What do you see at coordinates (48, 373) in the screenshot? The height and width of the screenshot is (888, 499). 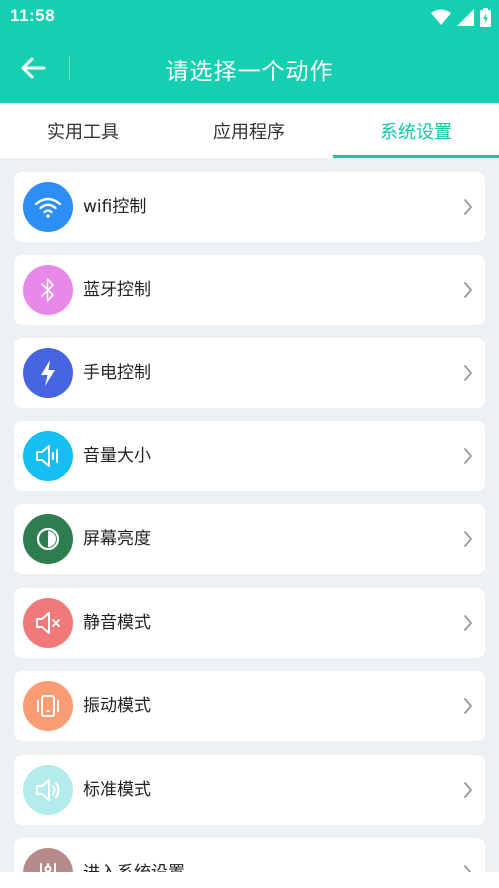 I see `flash-icon` at bounding box center [48, 373].